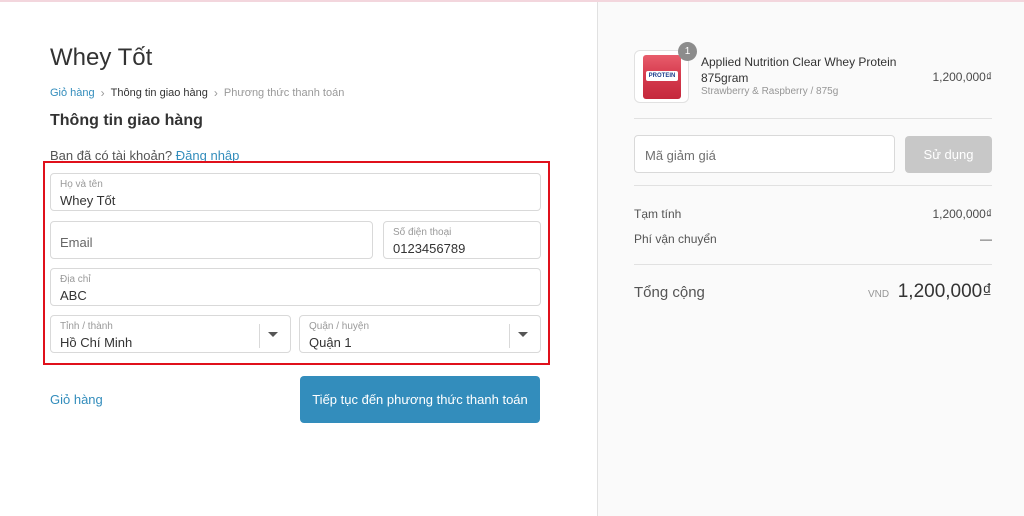 This screenshot has width=1024, height=516. Describe the element at coordinates (73, 295) in the screenshot. I see `address-value: ABC` at that location.